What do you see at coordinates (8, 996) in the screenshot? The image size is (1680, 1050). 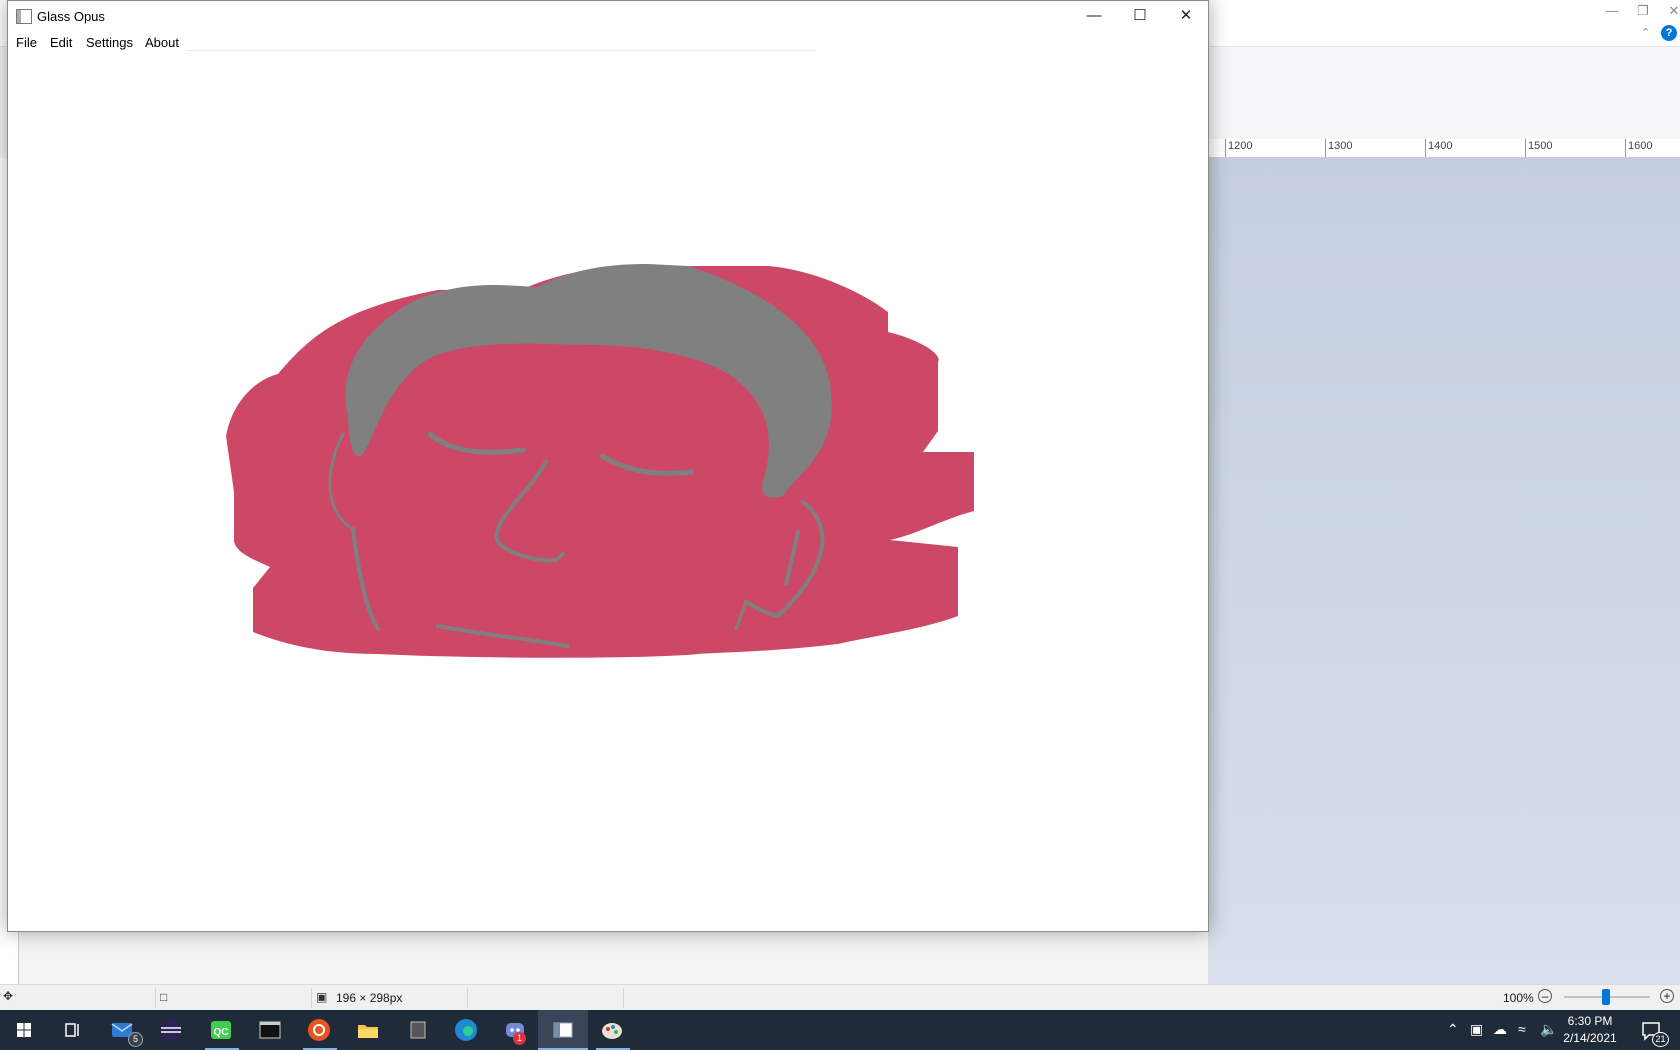 I see `move-icon: ✥` at bounding box center [8, 996].